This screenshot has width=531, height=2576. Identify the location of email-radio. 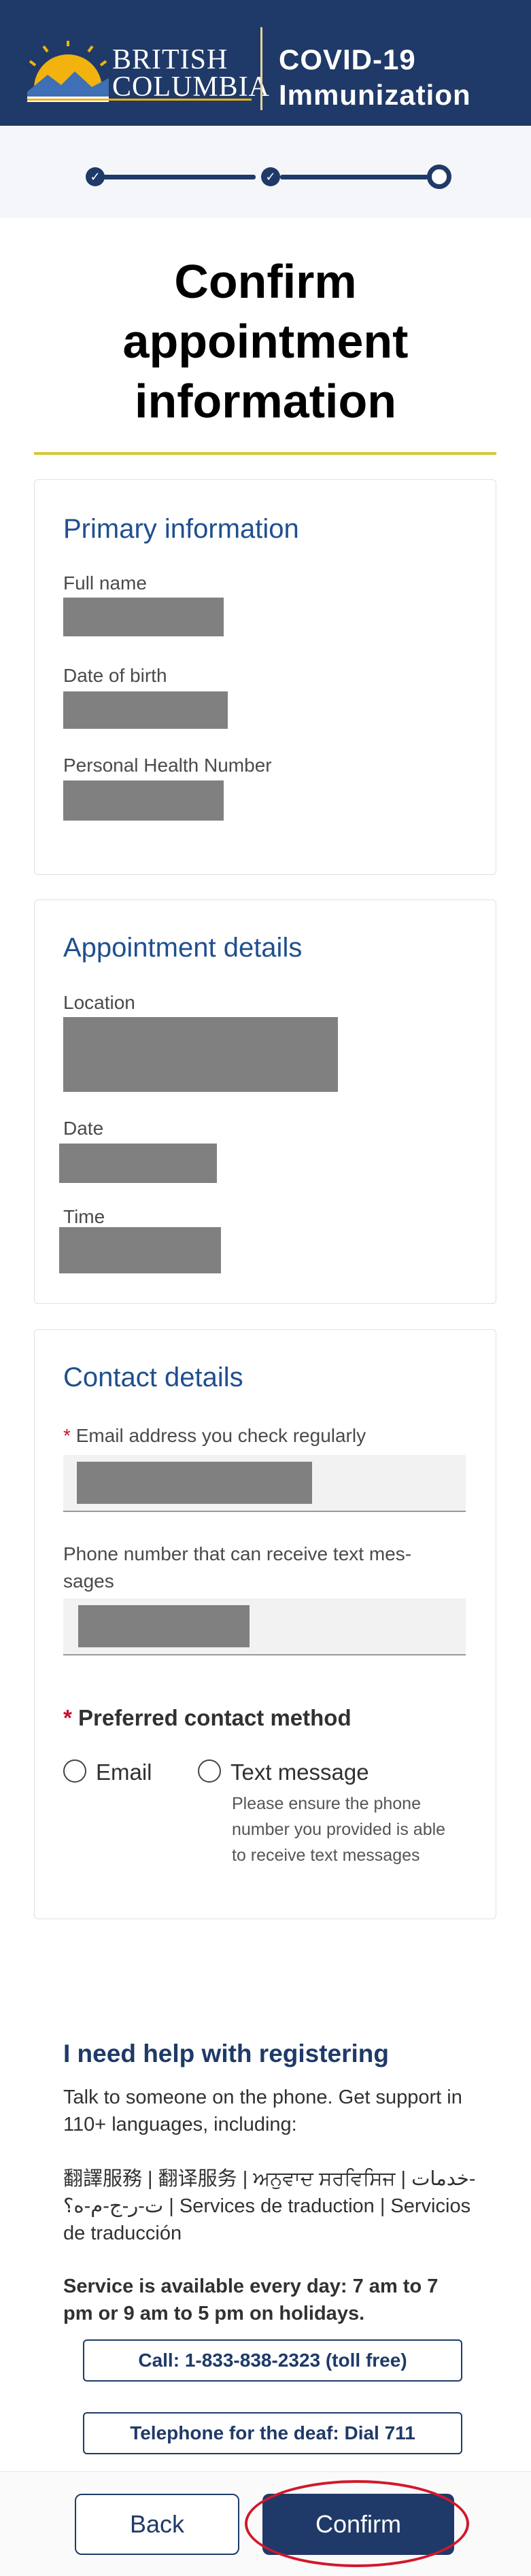
(74, 1771).